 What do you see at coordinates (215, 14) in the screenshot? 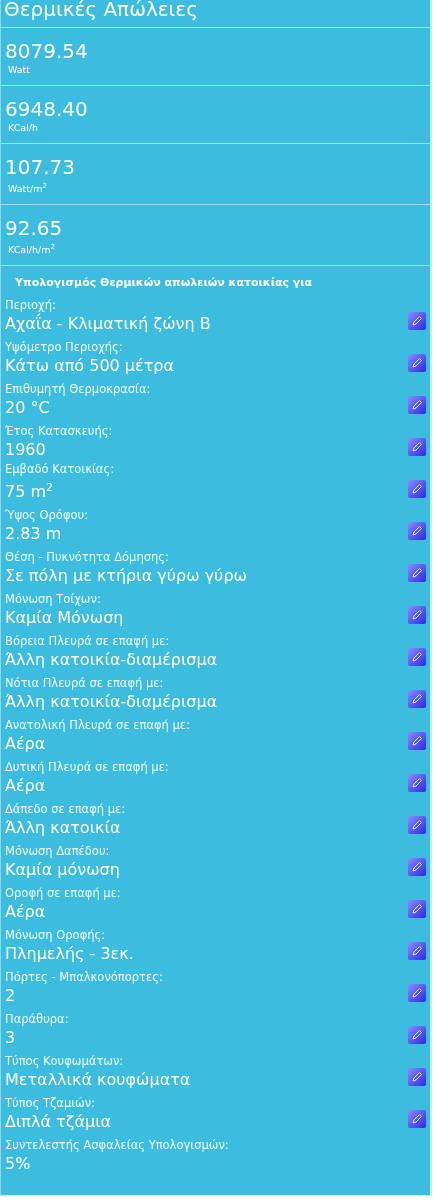
I see `page-title: Θερμικές Απώλειες` at bounding box center [215, 14].